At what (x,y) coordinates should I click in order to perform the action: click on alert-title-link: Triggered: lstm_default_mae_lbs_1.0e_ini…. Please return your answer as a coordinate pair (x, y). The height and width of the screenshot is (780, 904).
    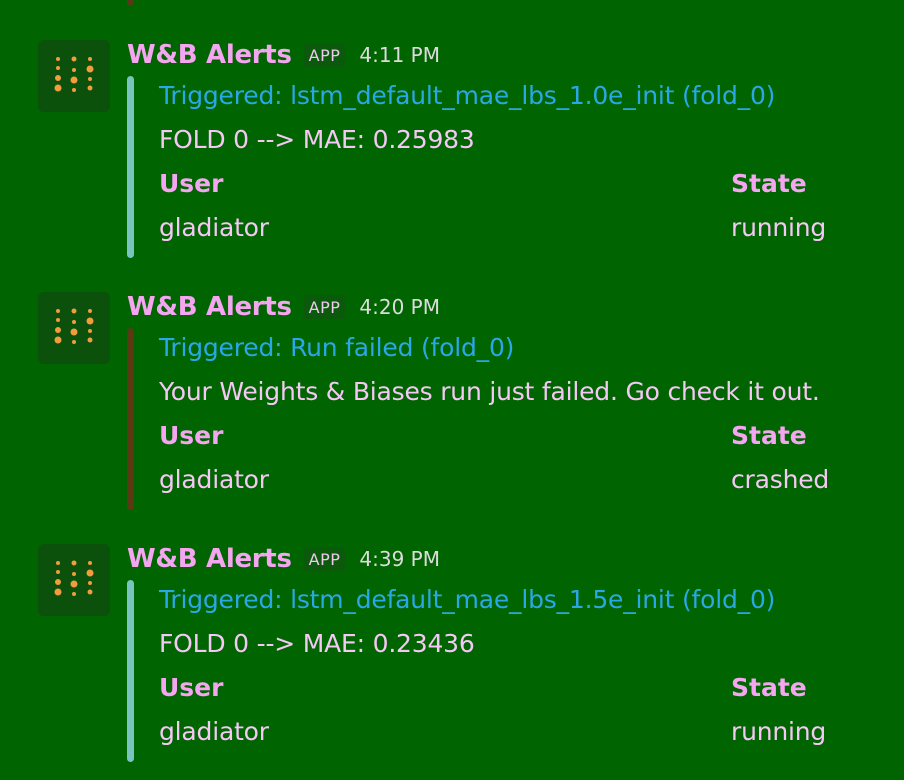
    Looking at the image, I should click on (467, 95).